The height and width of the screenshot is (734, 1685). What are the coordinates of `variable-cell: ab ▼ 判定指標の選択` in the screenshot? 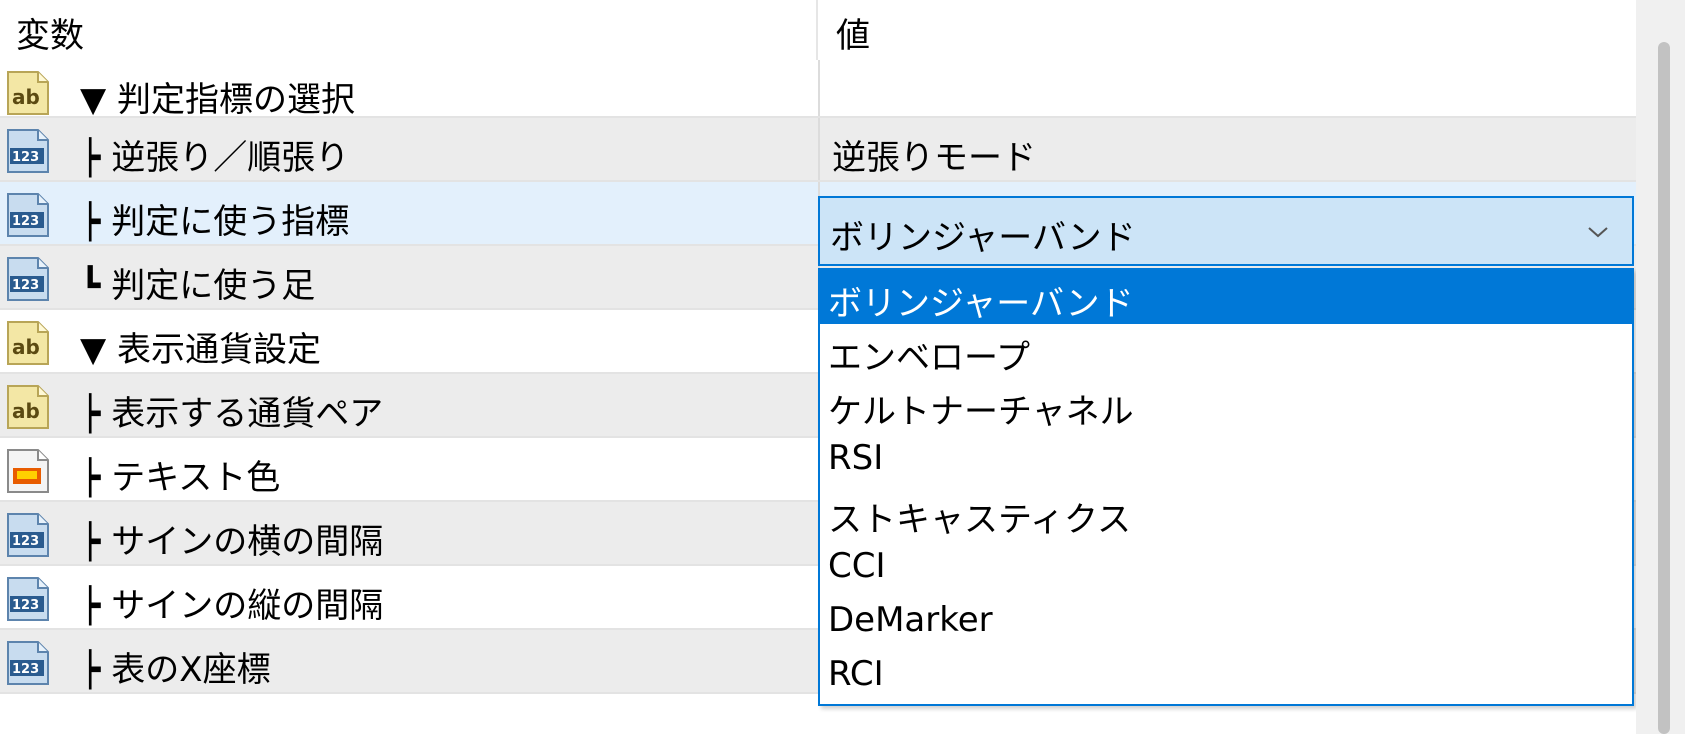 It's located at (408, 90).